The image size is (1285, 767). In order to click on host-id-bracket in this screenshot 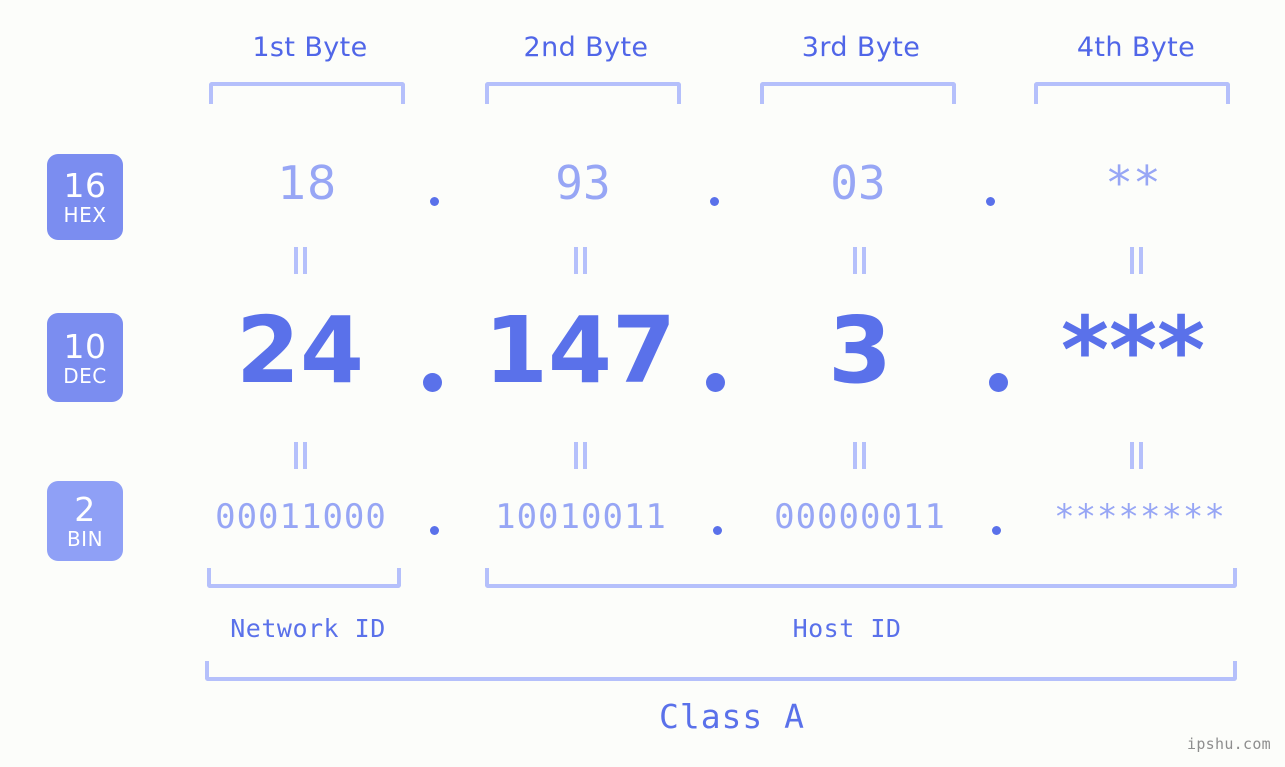, I will do `click(861, 578)`.